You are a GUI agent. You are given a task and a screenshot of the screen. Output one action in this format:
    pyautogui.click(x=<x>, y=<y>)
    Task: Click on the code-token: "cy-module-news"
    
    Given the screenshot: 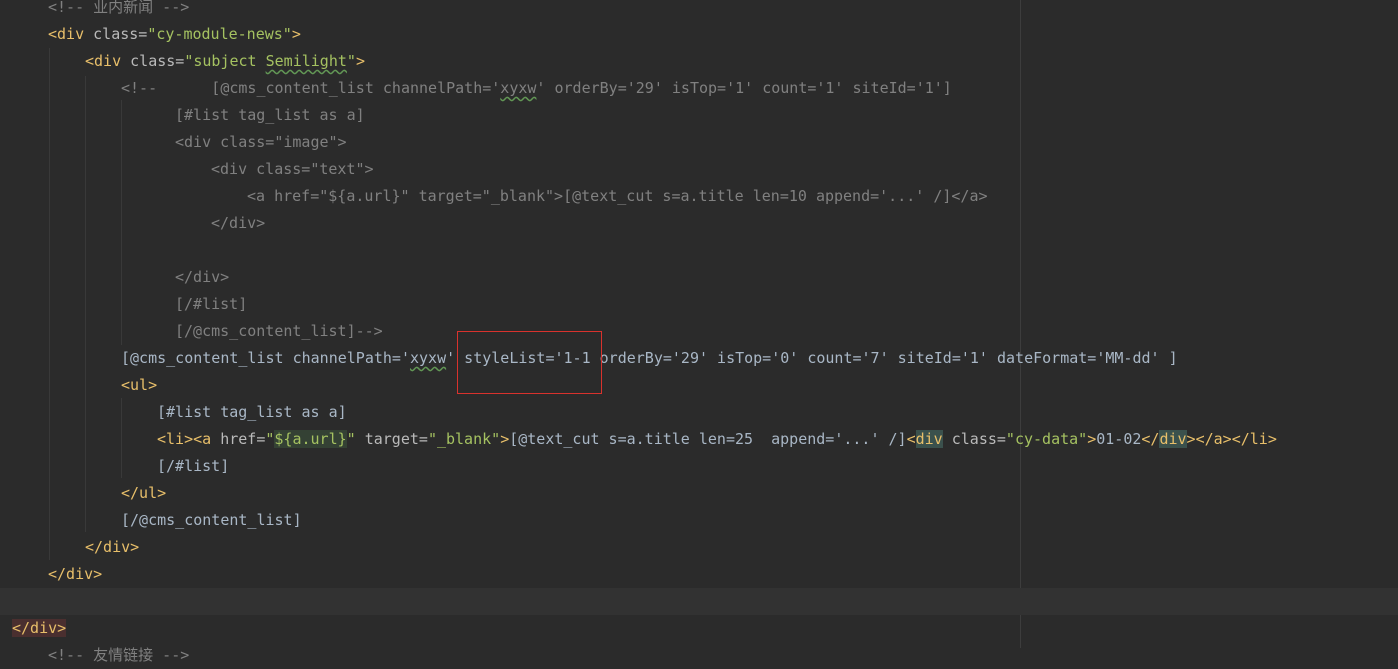 What is the action you would take?
    pyautogui.click(x=219, y=34)
    